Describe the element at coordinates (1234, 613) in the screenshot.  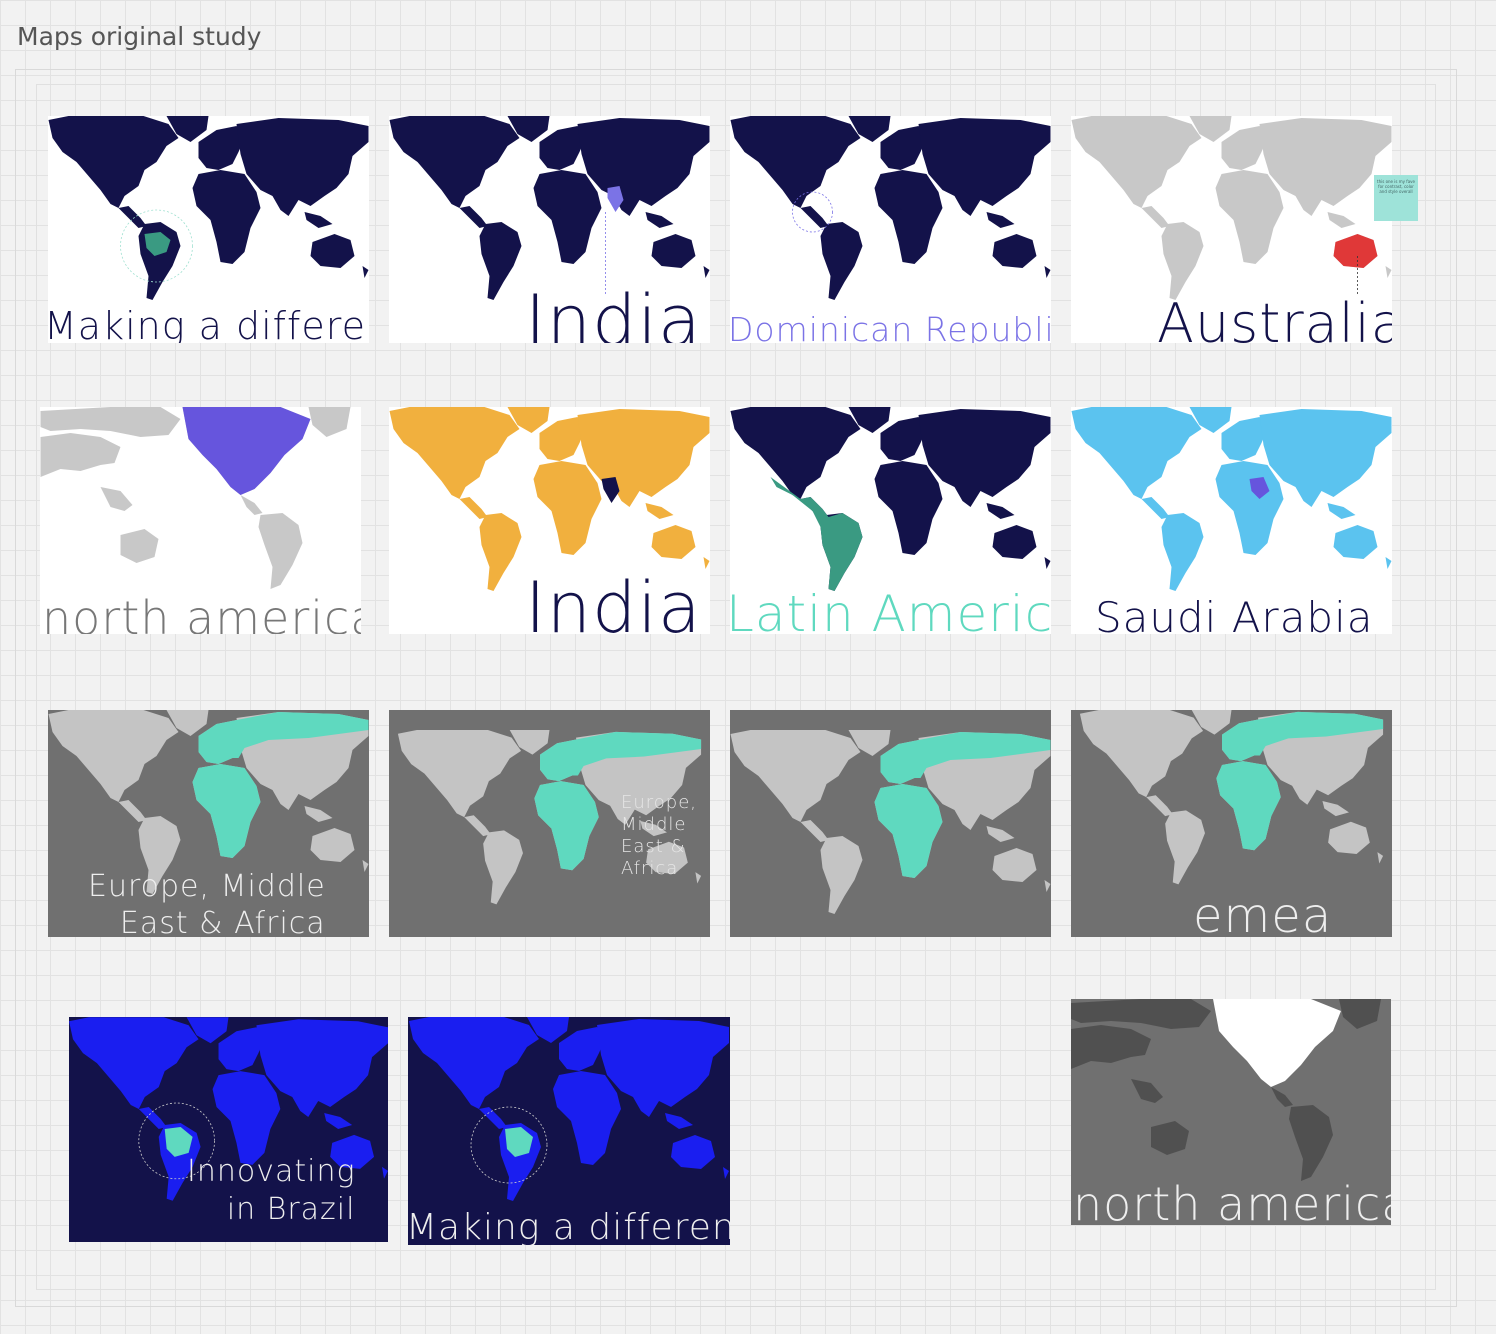
I see `card-caption: Saudi Arabia` at that location.